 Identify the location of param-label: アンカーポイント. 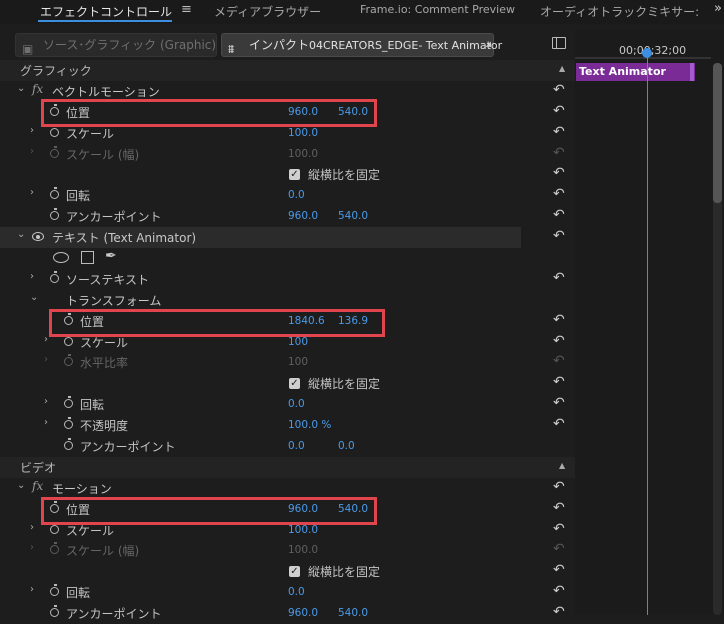
(128, 447).